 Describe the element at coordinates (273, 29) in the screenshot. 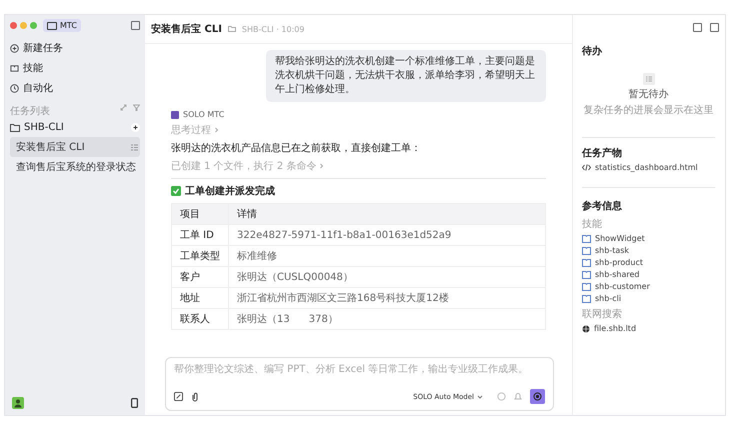

I see `task-meta: SHB-CLI · 10:09` at that location.